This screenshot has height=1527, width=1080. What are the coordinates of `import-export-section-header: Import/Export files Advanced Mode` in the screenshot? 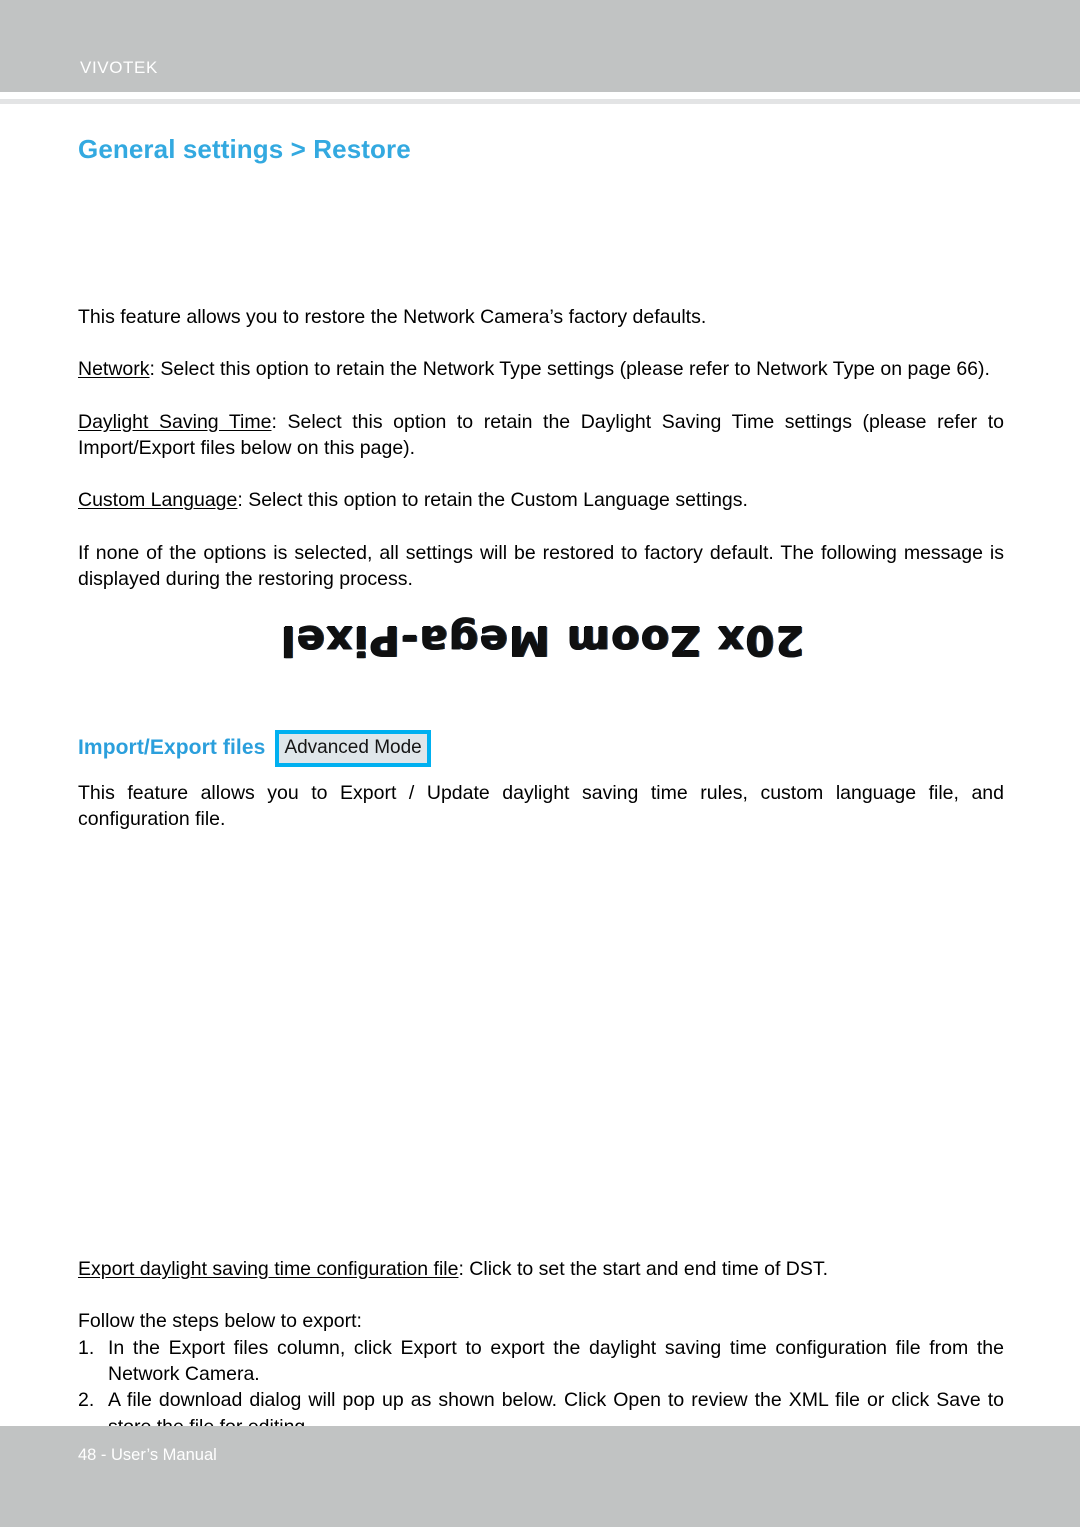 It's located at (254, 748).